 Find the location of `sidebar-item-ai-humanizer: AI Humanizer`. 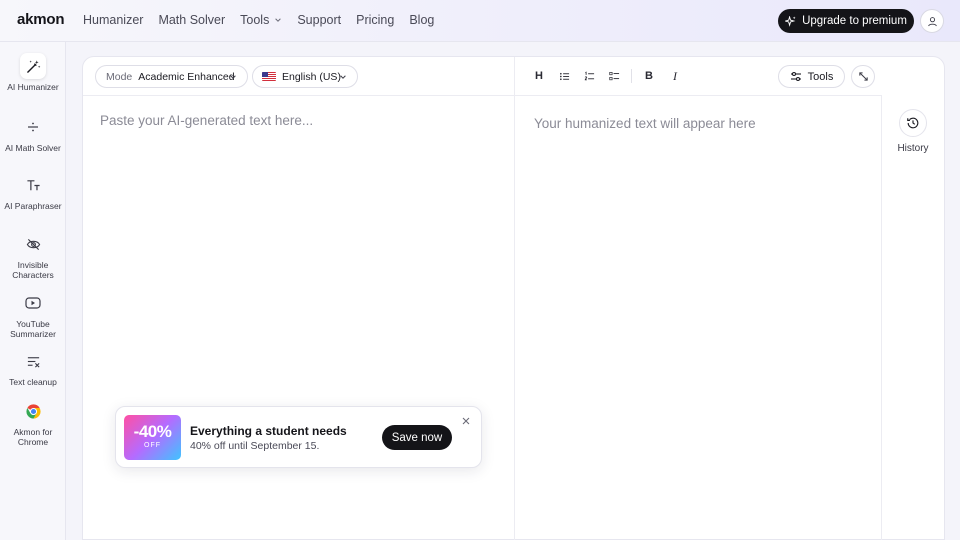

sidebar-item-ai-humanizer: AI Humanizer is located at coordinates (33, 73).